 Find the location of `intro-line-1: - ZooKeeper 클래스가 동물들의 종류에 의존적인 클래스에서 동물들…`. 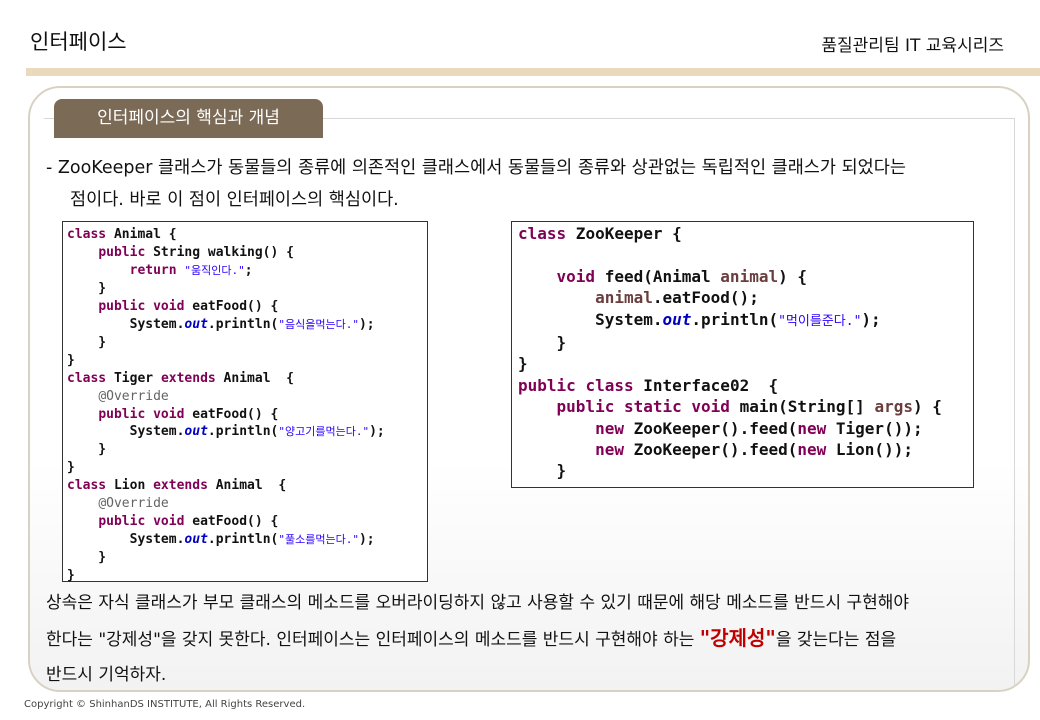

intro-line-1: - ZooKeeper 클래스가 동물들의 종류에 의존적인 클래스에서 동물들… is located at coordinates (476, 168).